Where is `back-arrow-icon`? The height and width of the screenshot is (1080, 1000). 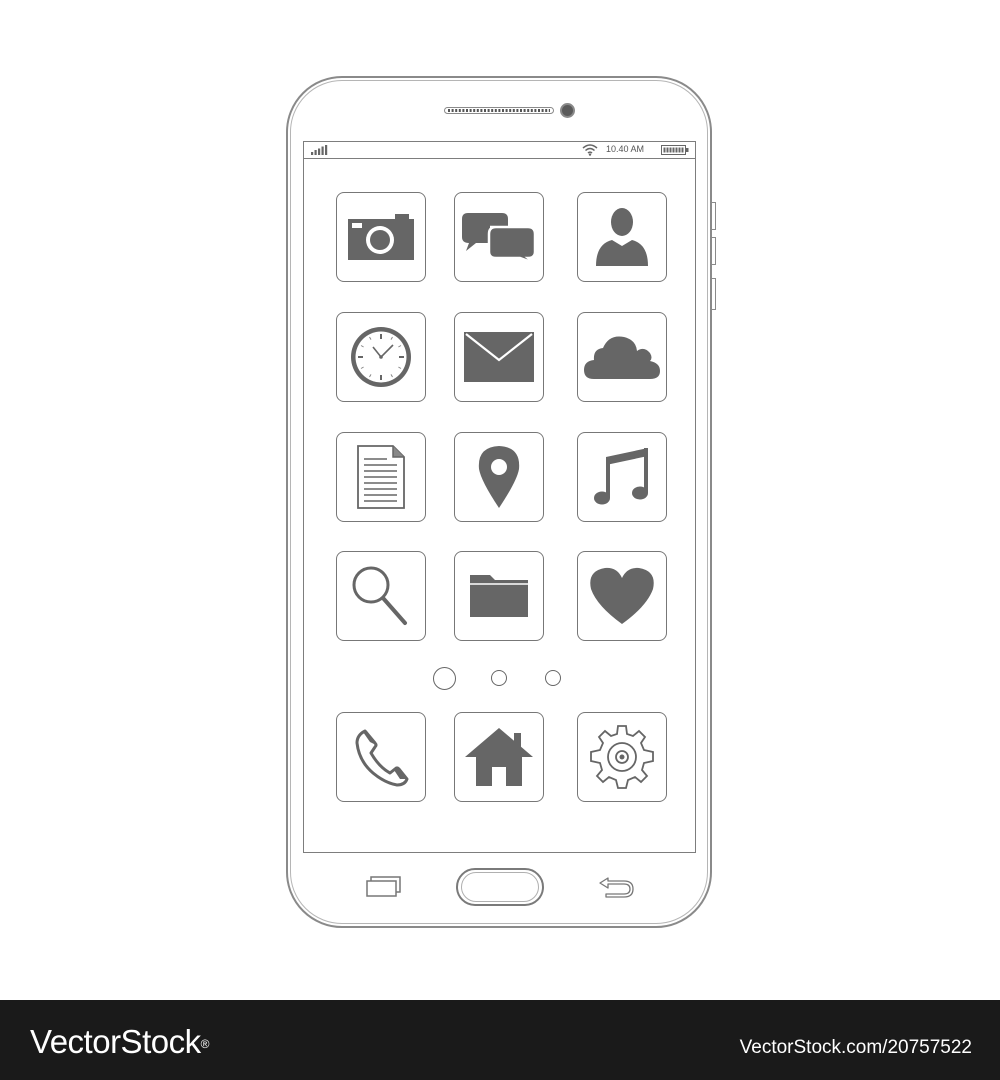
back-arrow-icon is located at coordinates (617, 887).